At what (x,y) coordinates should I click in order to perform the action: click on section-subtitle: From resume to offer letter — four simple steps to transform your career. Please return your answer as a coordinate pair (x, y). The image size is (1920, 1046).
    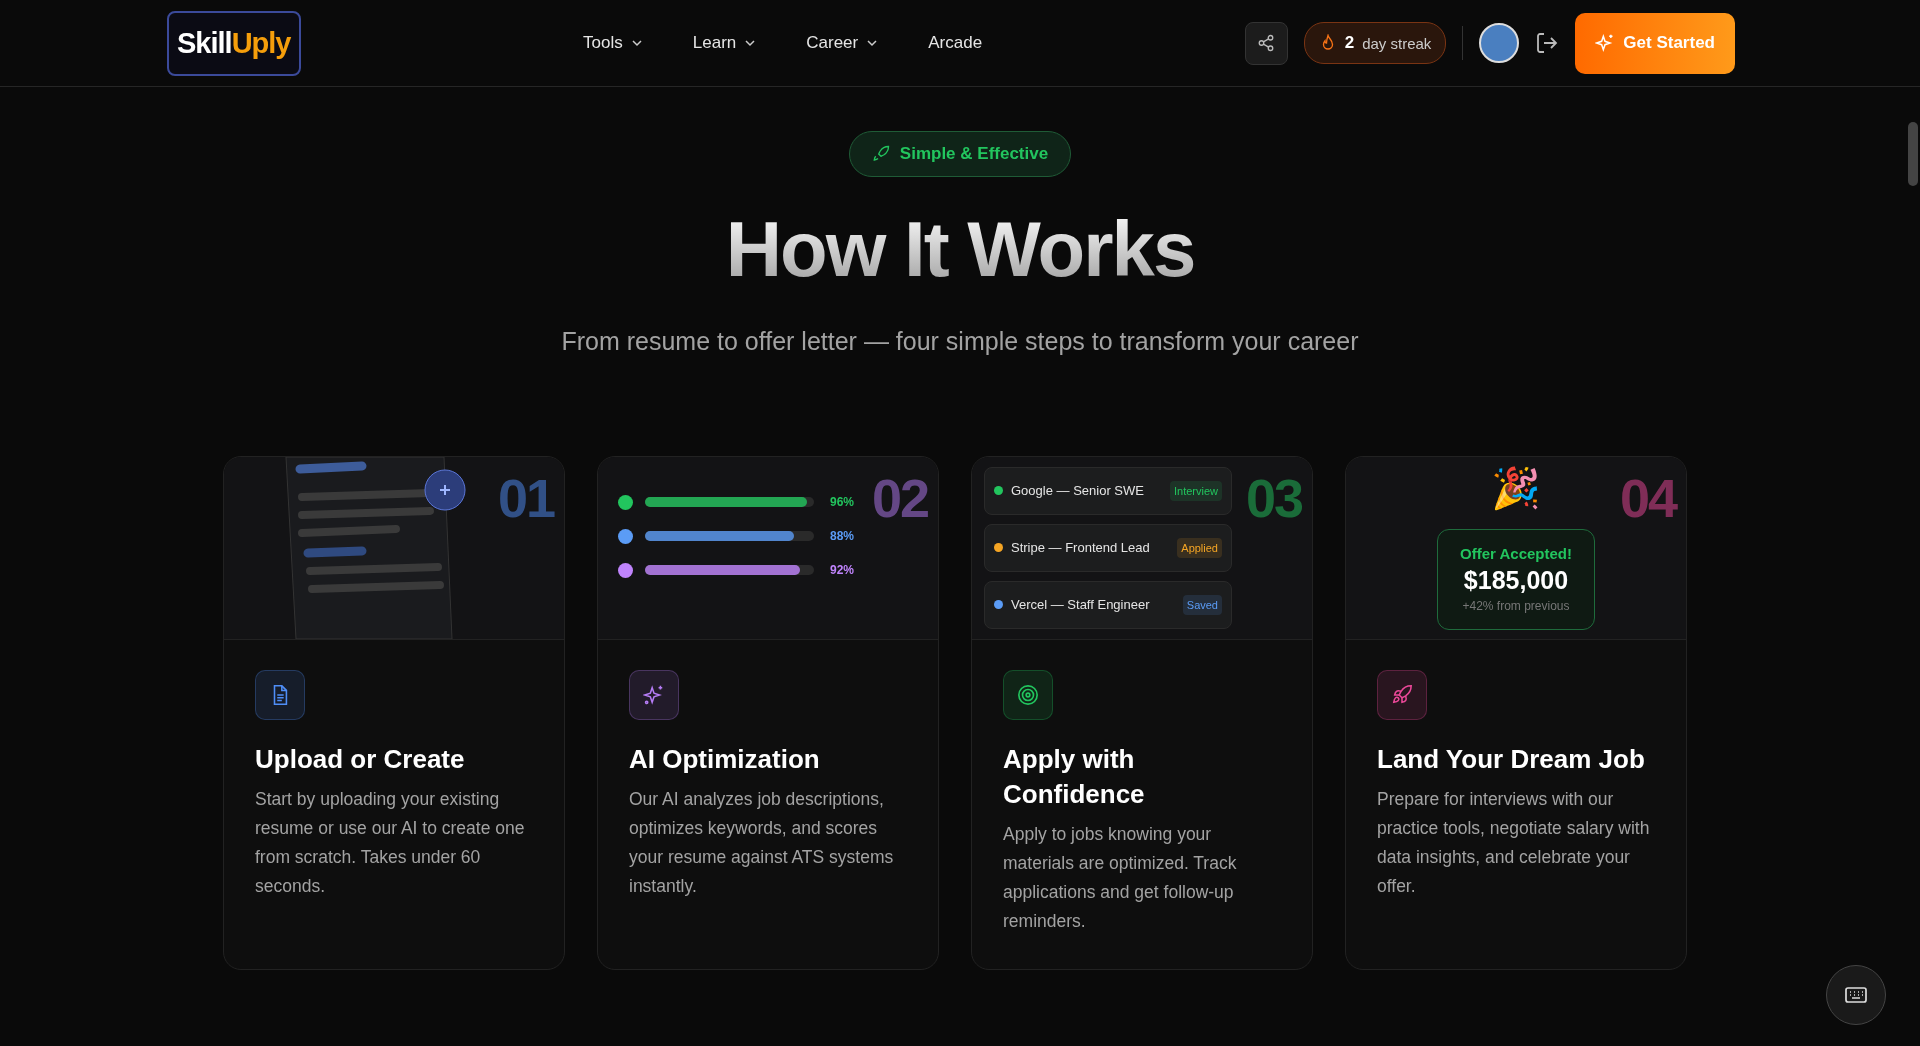
    Looking at the image, I should click on (960, 341).